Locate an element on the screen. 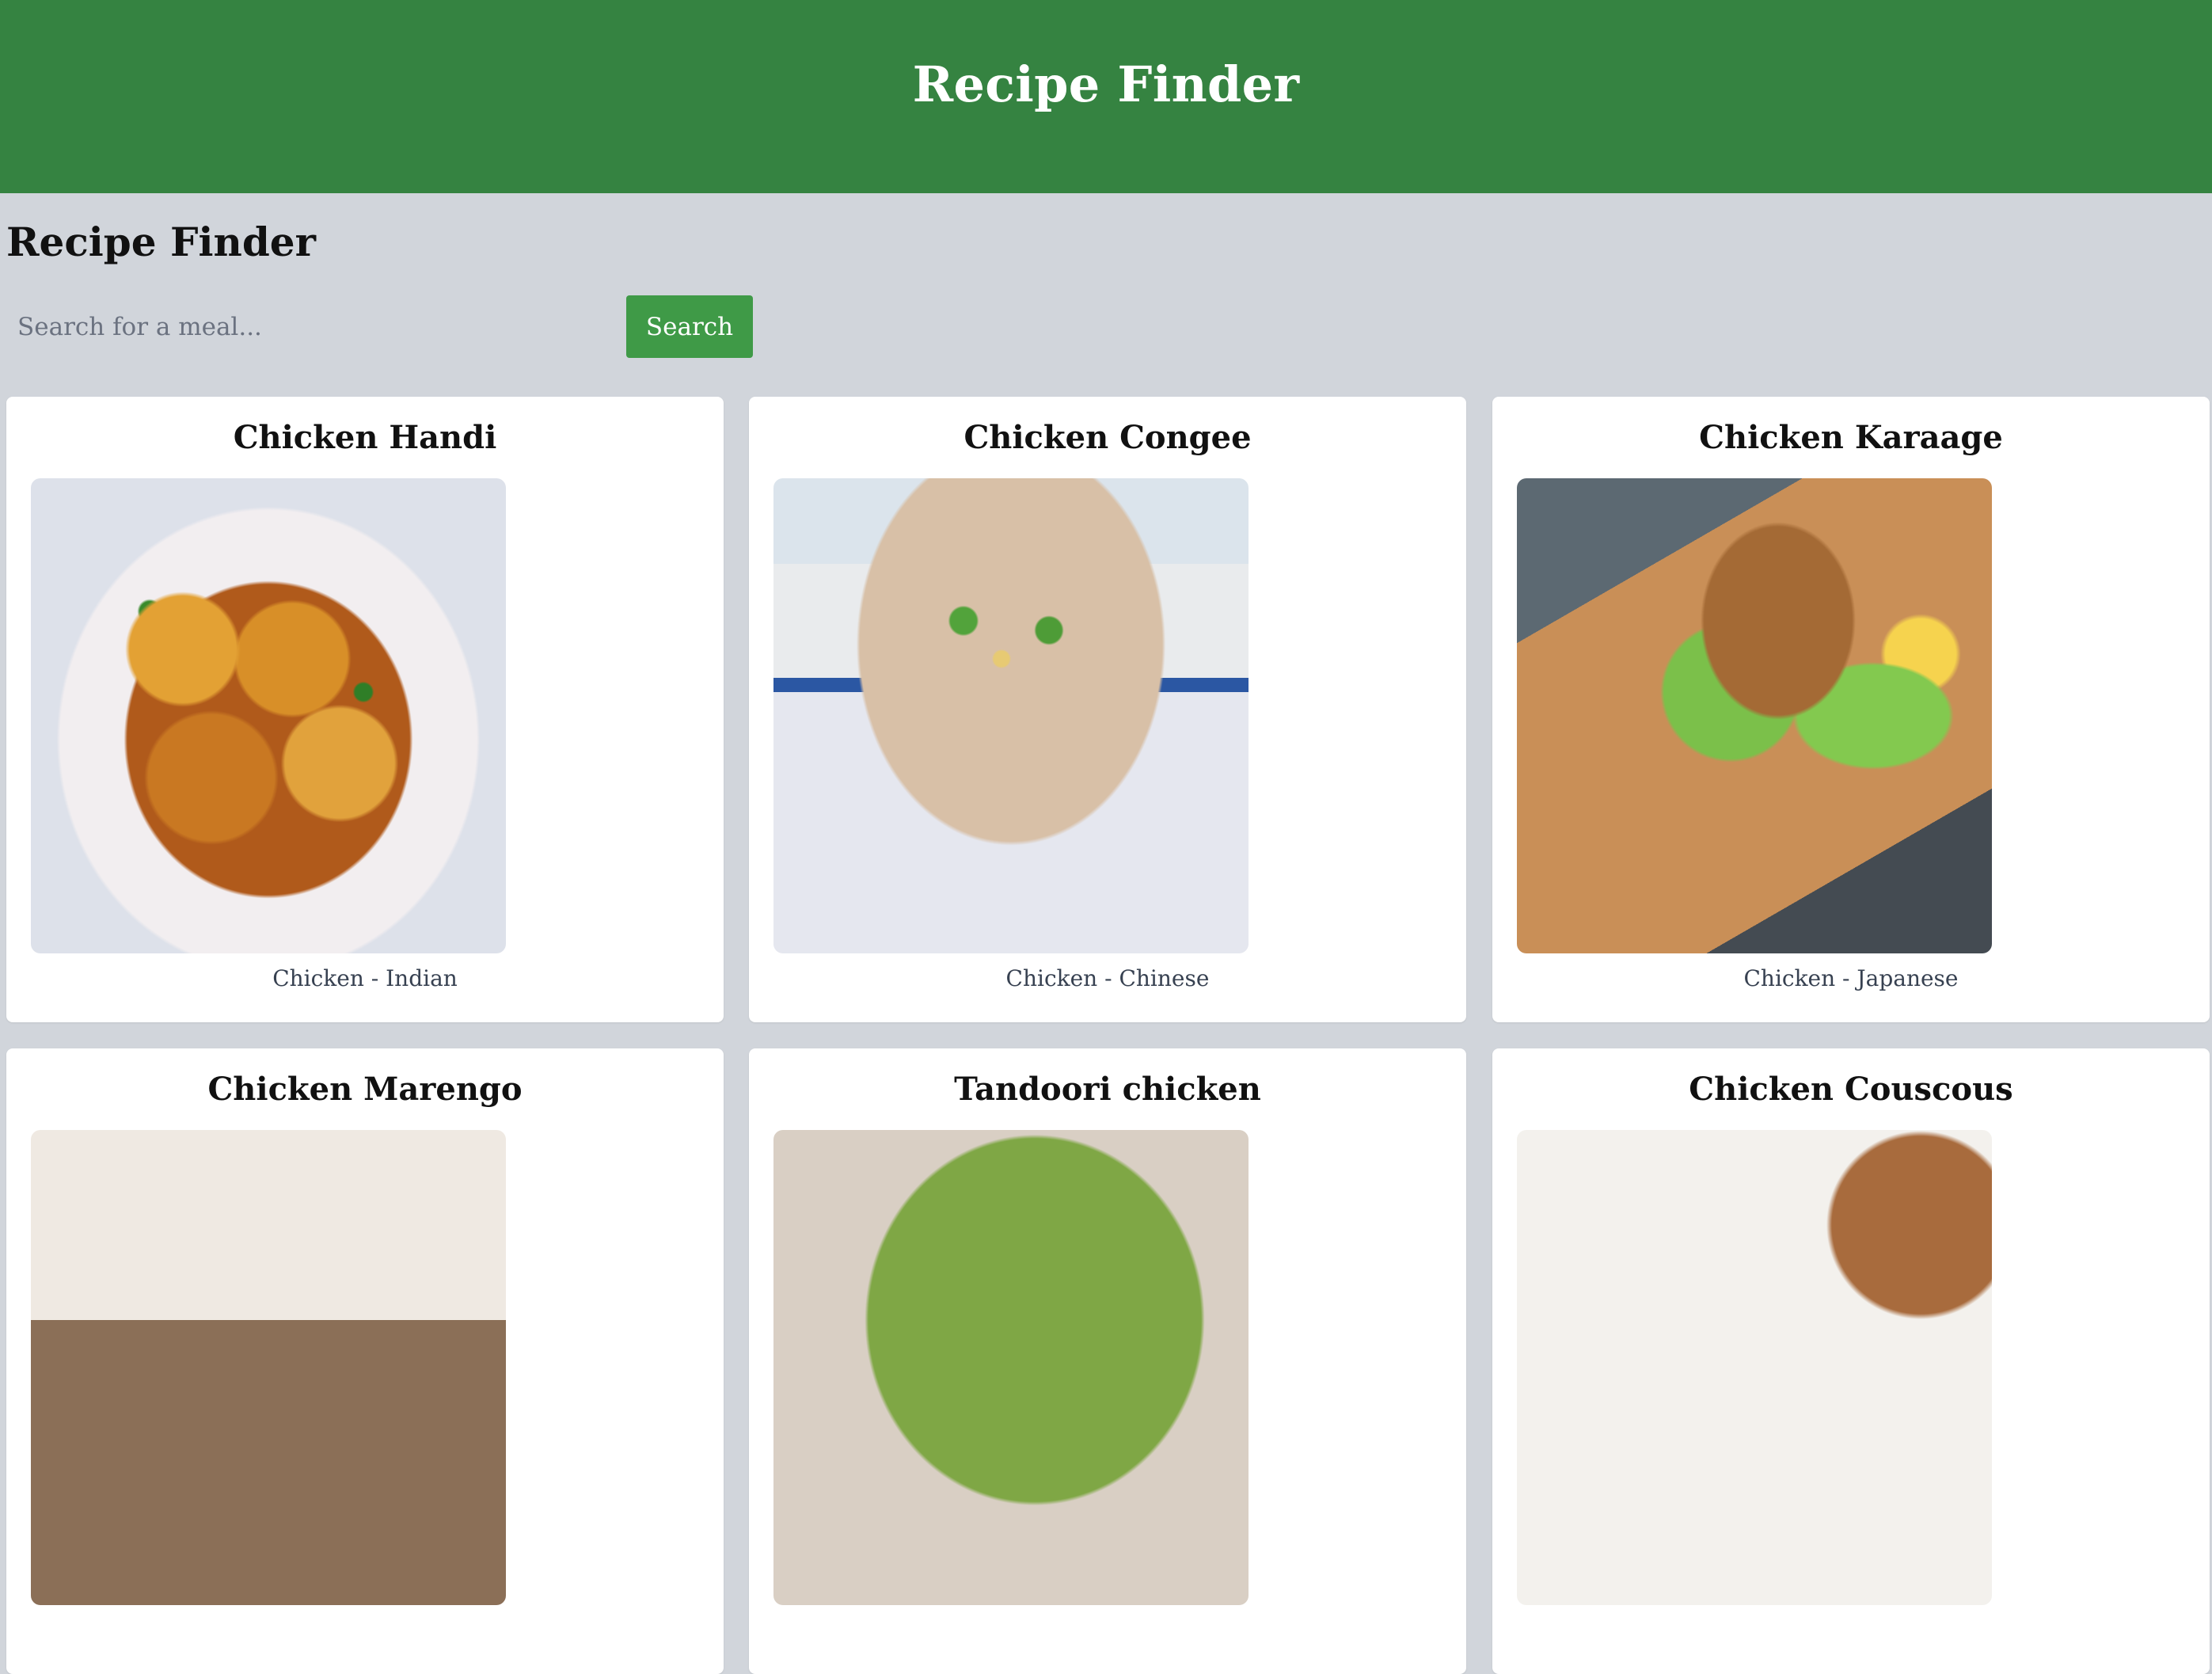 Image resolution: width=2212 pixels, height=1674 pixels. recipe-card: Chicken Karaage Chicken - Japanese is located at coordinates (1851, 709).